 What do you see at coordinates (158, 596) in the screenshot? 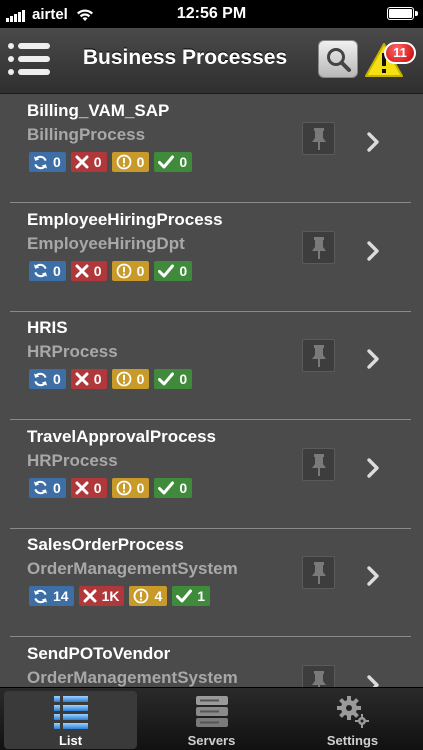
I see `warning-count: 4` at bounding box center [158, 596].